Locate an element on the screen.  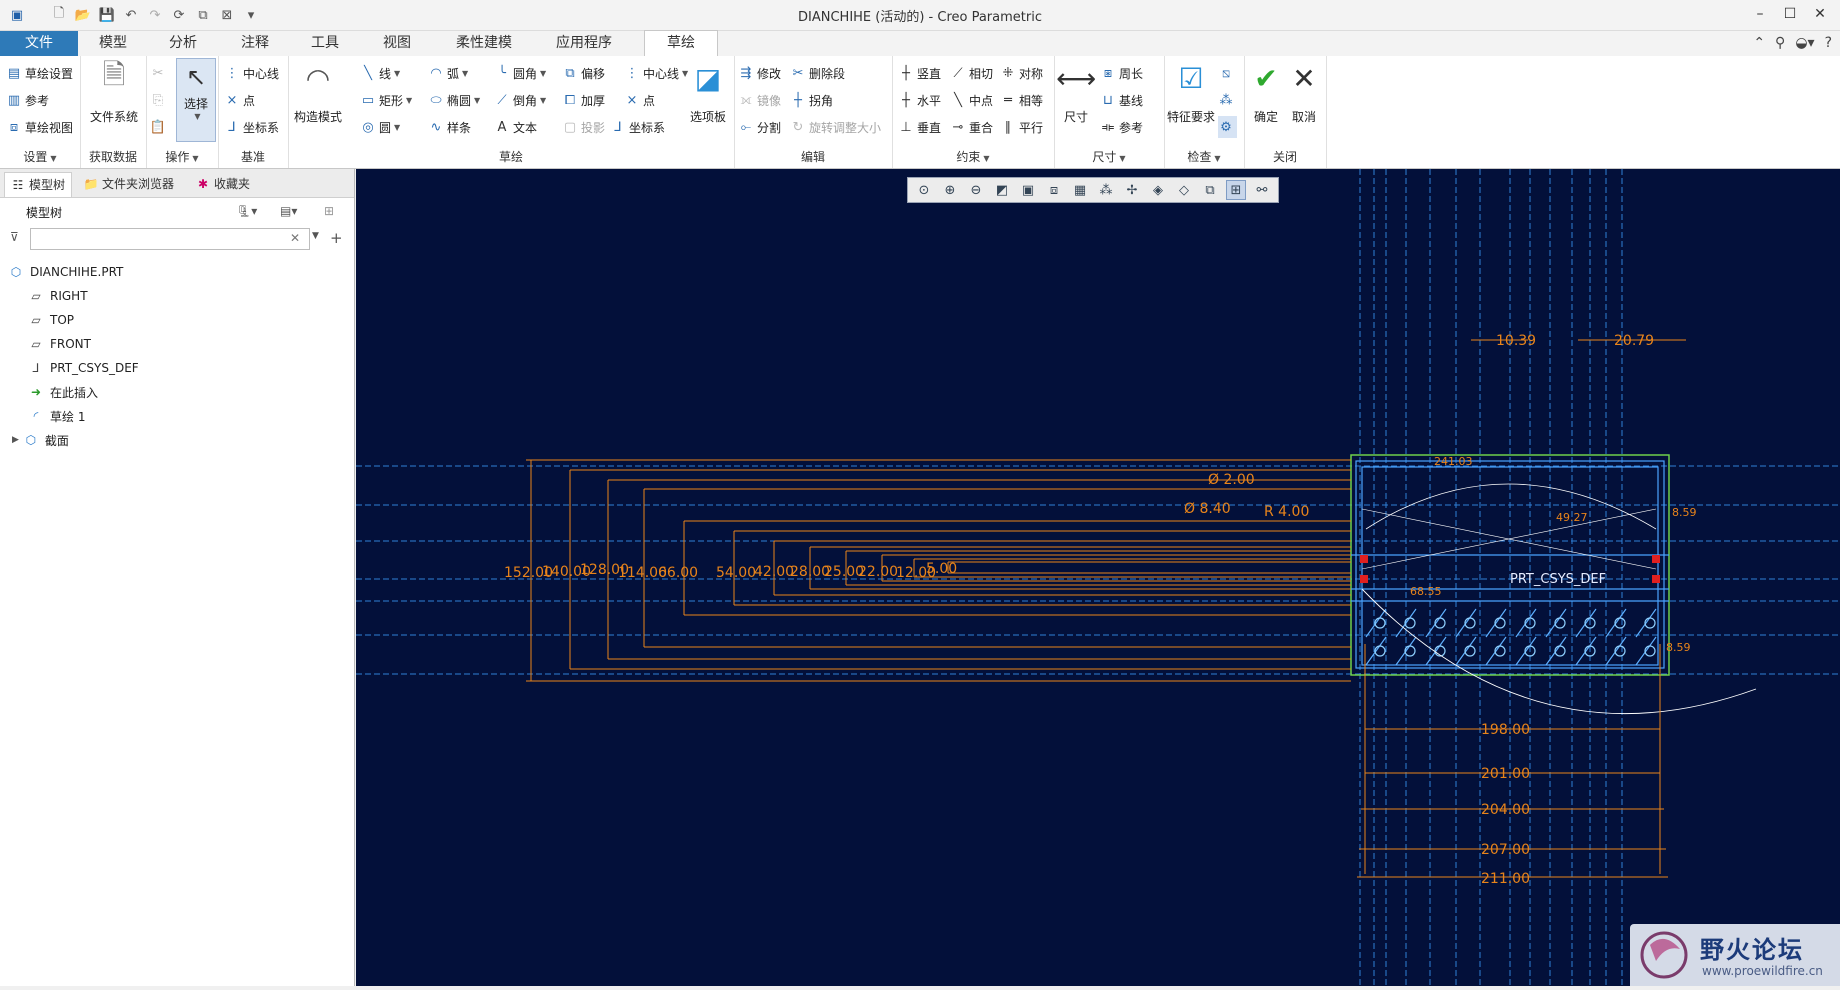
maximize-button: ☐ is located at coordinates (1790, 14).